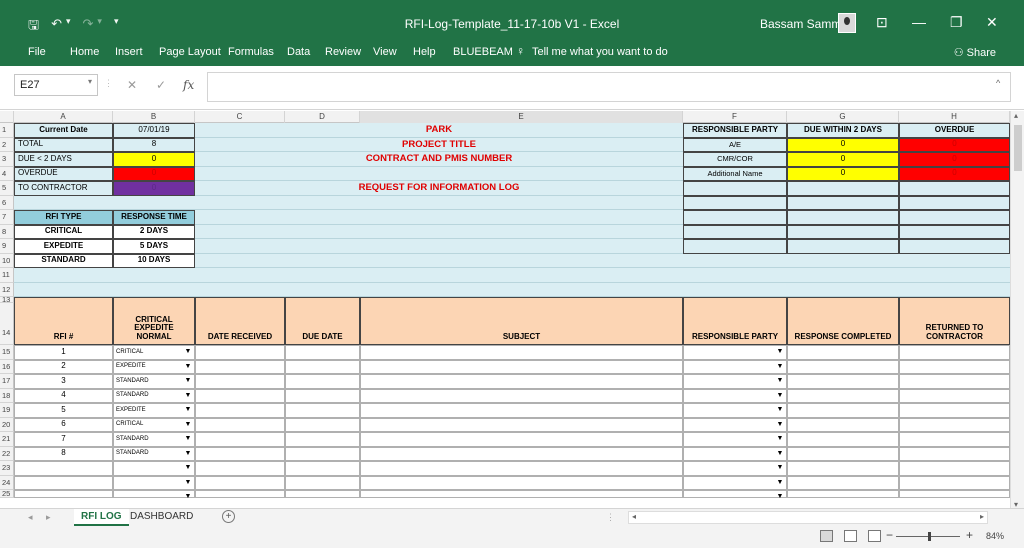  I want to click on cancel-icon: ✕, so click(132, 85).